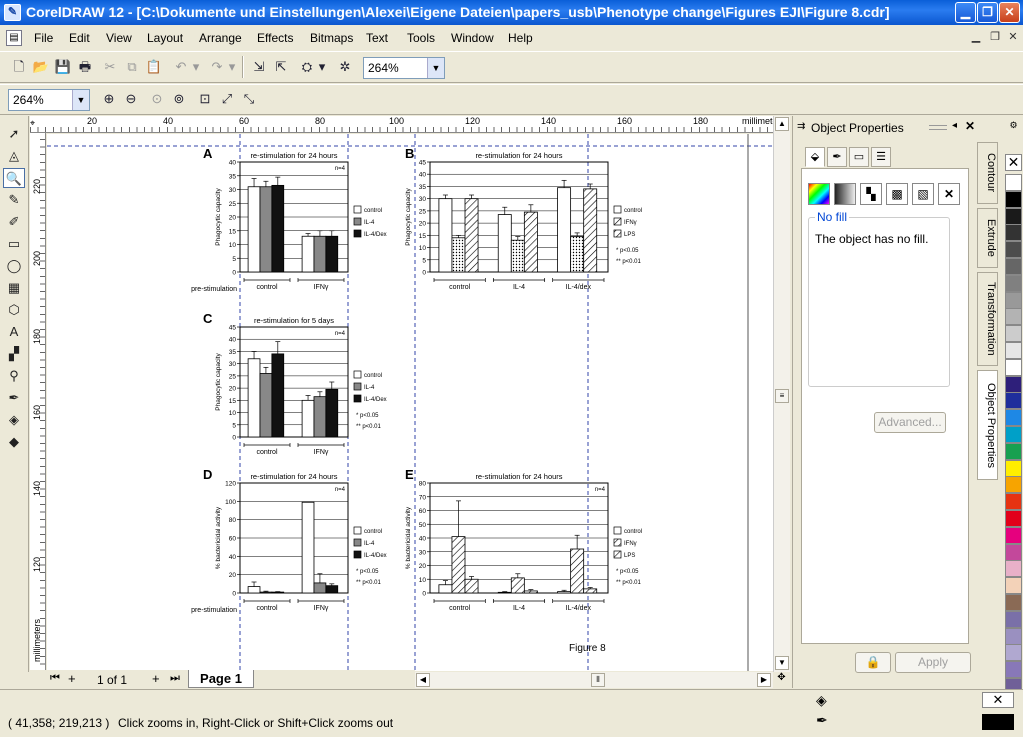 The image size is (1023, 737). I want to click on new-document-icon: 🗋, so click(19, 67).